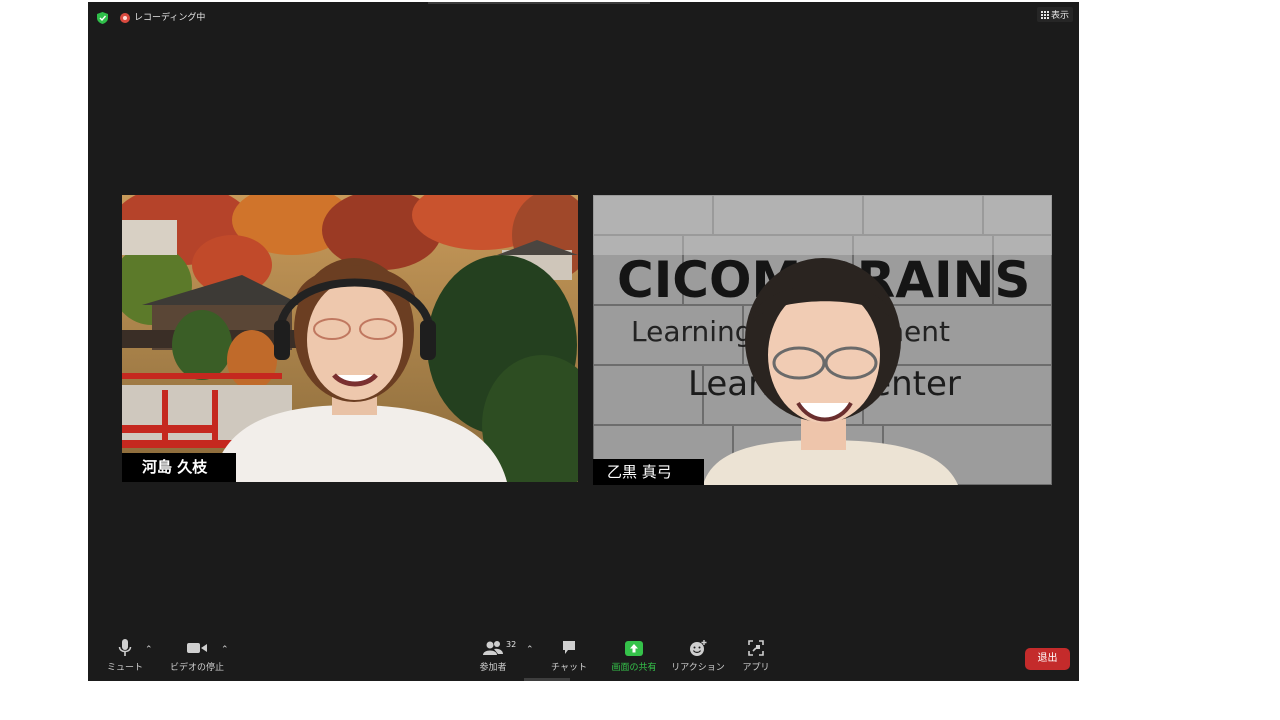 This screenshot has height=720, width=1280. I want to click on chat-button: チャット, so click(569, 659).